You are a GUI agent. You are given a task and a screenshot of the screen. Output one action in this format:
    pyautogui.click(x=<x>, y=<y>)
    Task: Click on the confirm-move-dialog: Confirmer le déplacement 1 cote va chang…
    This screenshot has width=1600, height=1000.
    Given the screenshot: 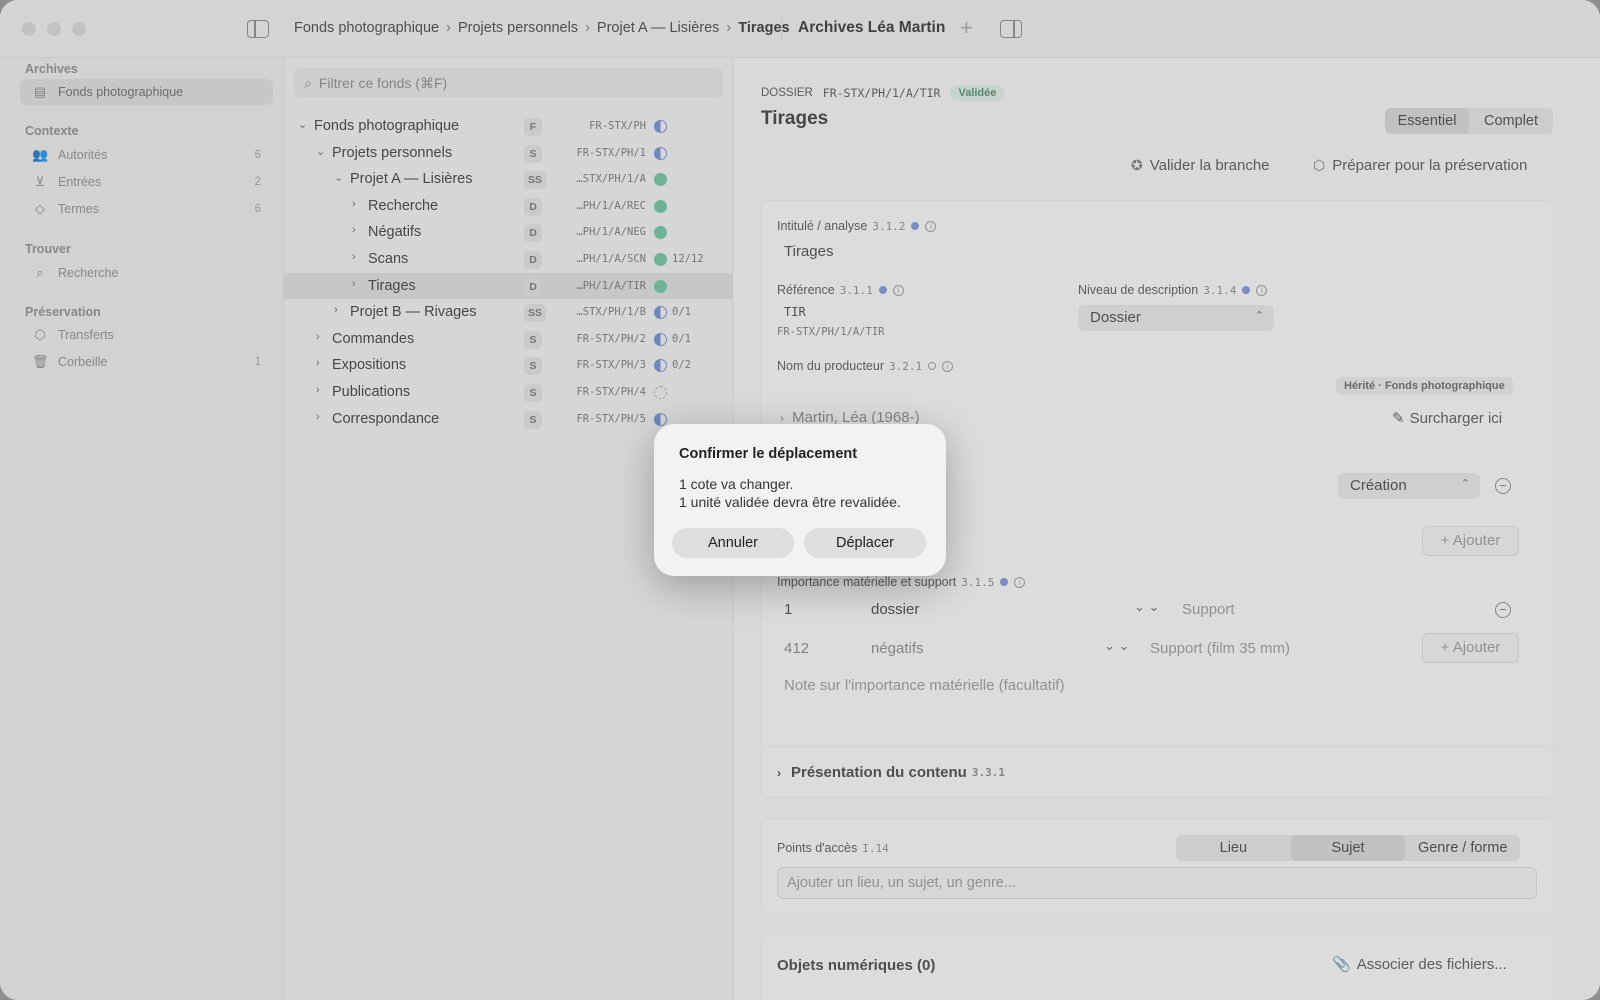 What is the action you would take?
    pyautogui.click(x=800, y=500)
    